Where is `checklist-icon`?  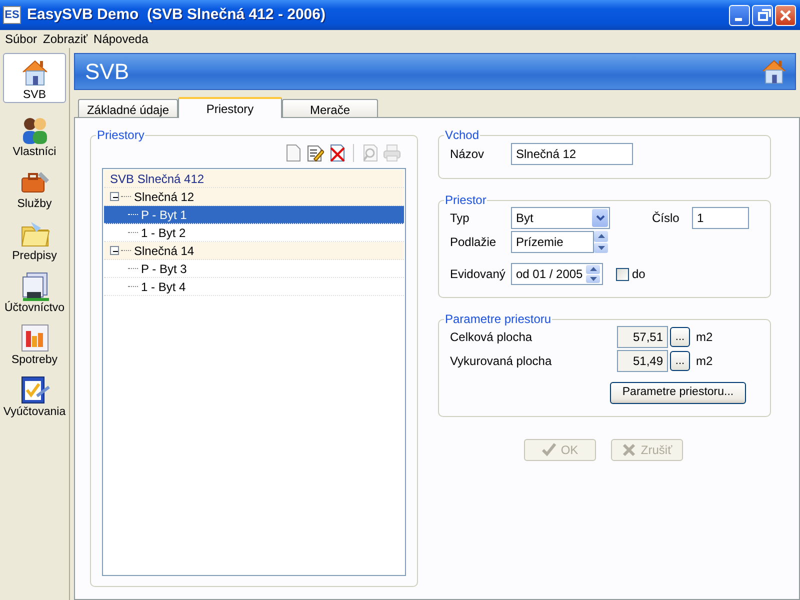
checklist-icon is located at coordinates (34, 390).